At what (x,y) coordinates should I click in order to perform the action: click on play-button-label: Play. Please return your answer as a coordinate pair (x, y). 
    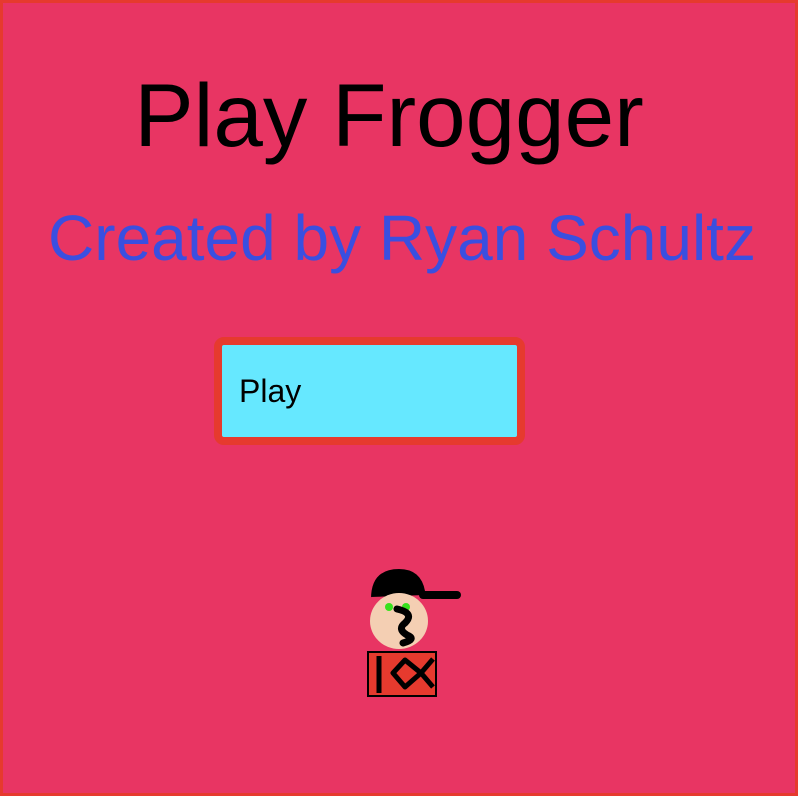
    Looking at the image, I should click on (270, 390).